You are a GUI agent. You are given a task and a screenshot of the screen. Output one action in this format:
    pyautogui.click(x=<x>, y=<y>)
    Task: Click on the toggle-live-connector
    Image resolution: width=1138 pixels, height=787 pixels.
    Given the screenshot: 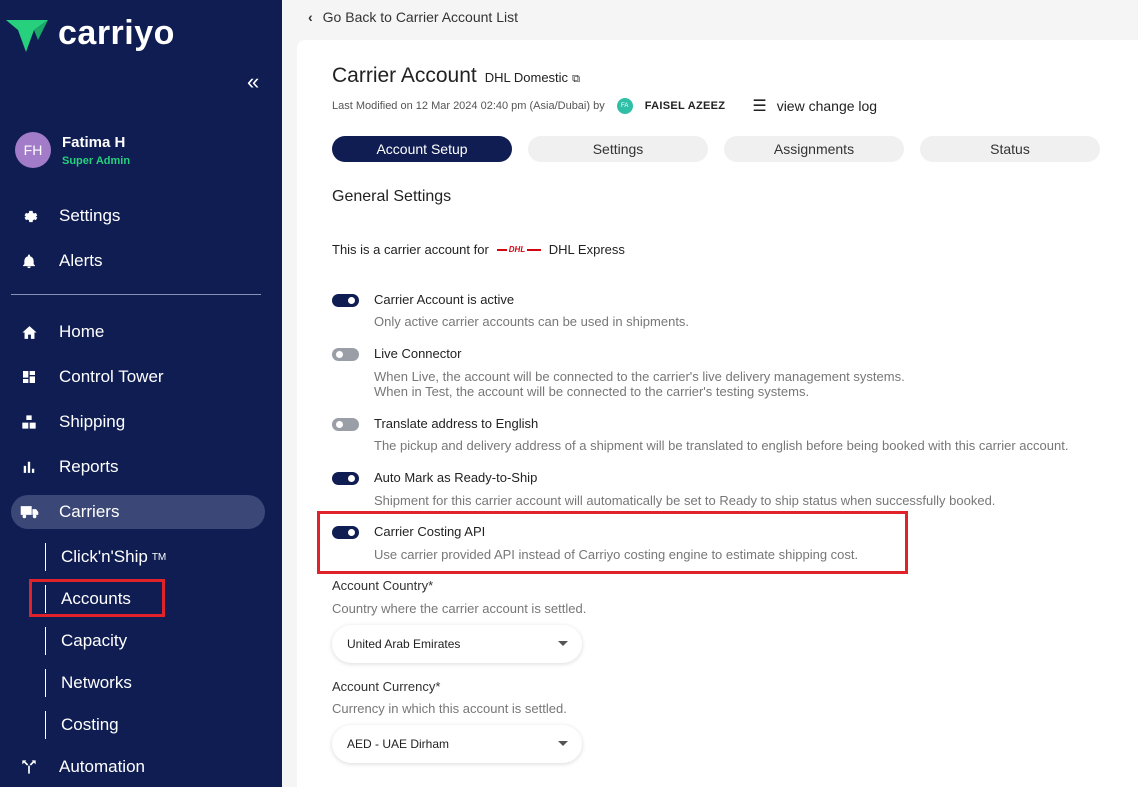 What is the action you would take?
    pyautogui.click(x=345, y=354)
    